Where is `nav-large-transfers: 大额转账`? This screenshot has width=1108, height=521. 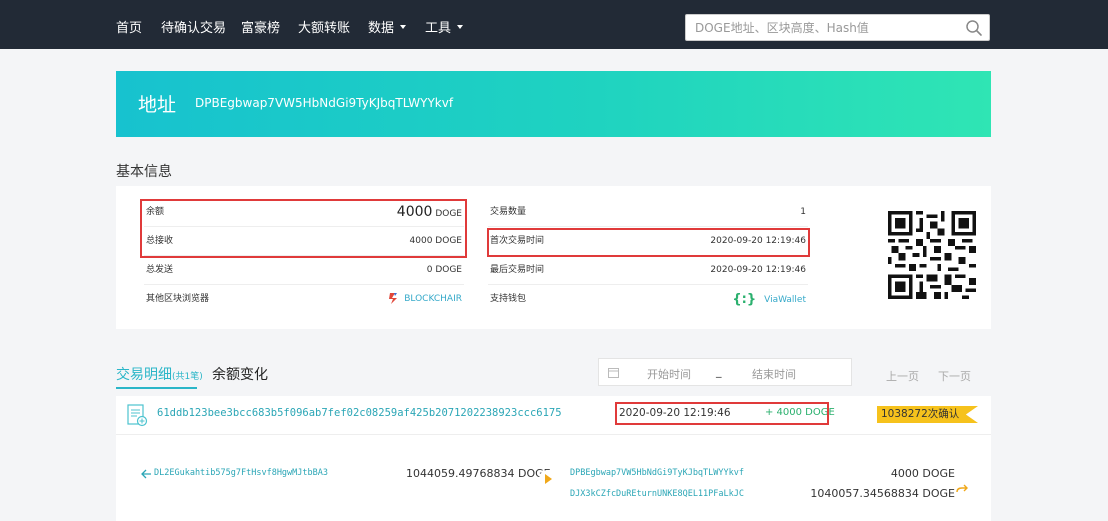 nav-large-transfers: 大额转账 is located at coordinates (324, 24).